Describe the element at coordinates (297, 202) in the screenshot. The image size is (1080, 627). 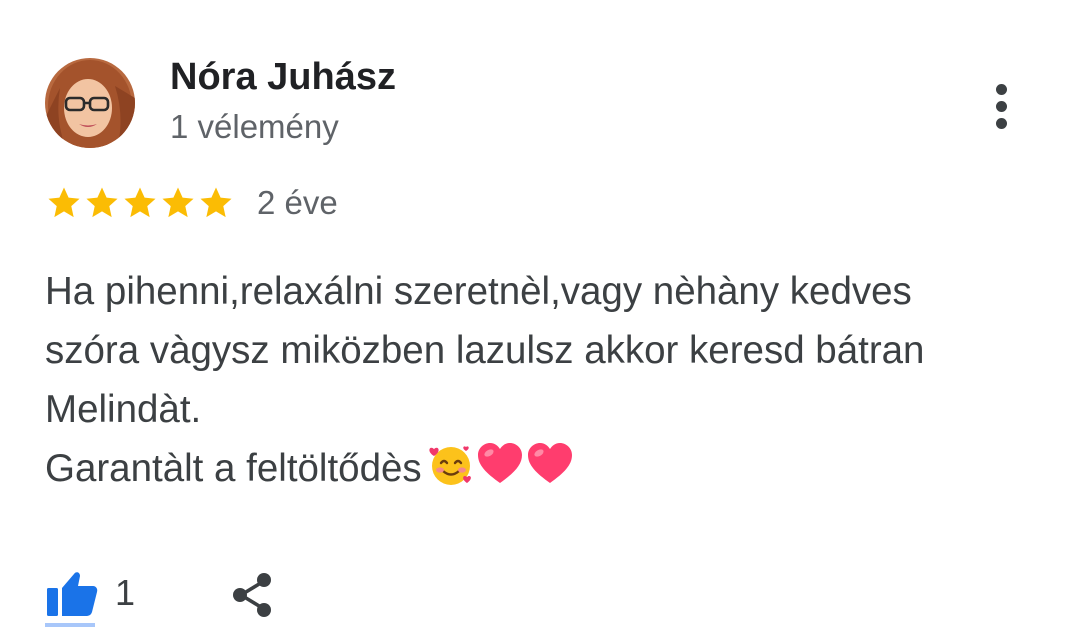
I see `review-date: 2 éve` at that location.